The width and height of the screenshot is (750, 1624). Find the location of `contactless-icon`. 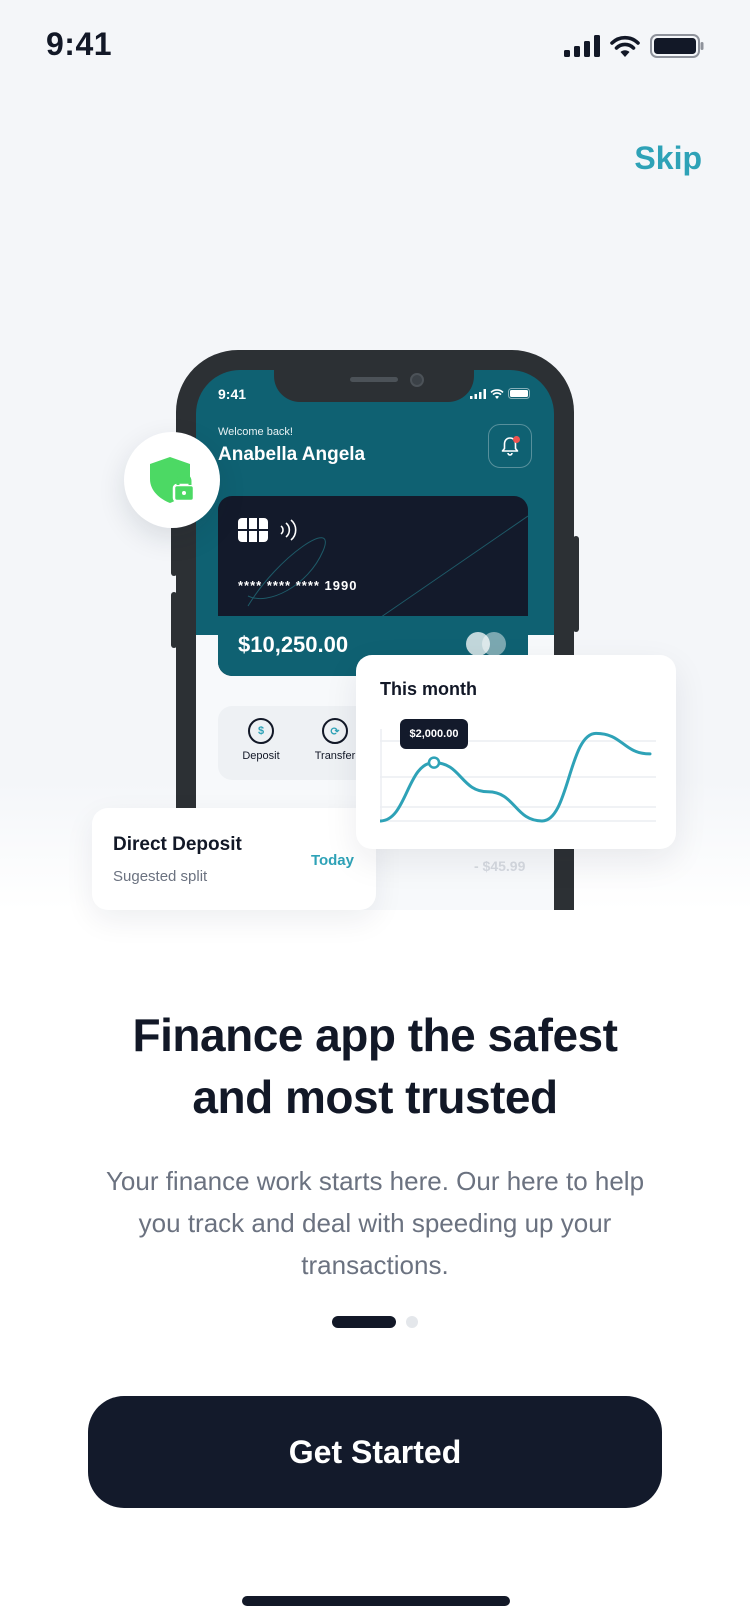

contactless-icon is located at coordinates (288, 530).